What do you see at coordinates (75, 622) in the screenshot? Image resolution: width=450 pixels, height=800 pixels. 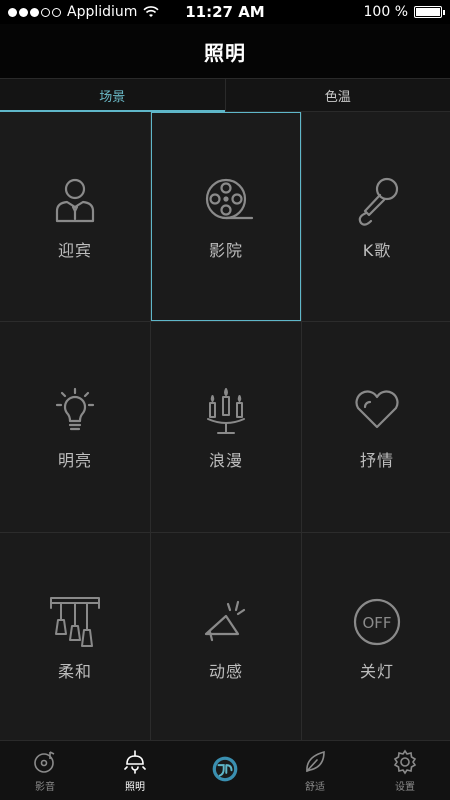 I see `pendant-lamps-icon` at bounding box center [75, 622].